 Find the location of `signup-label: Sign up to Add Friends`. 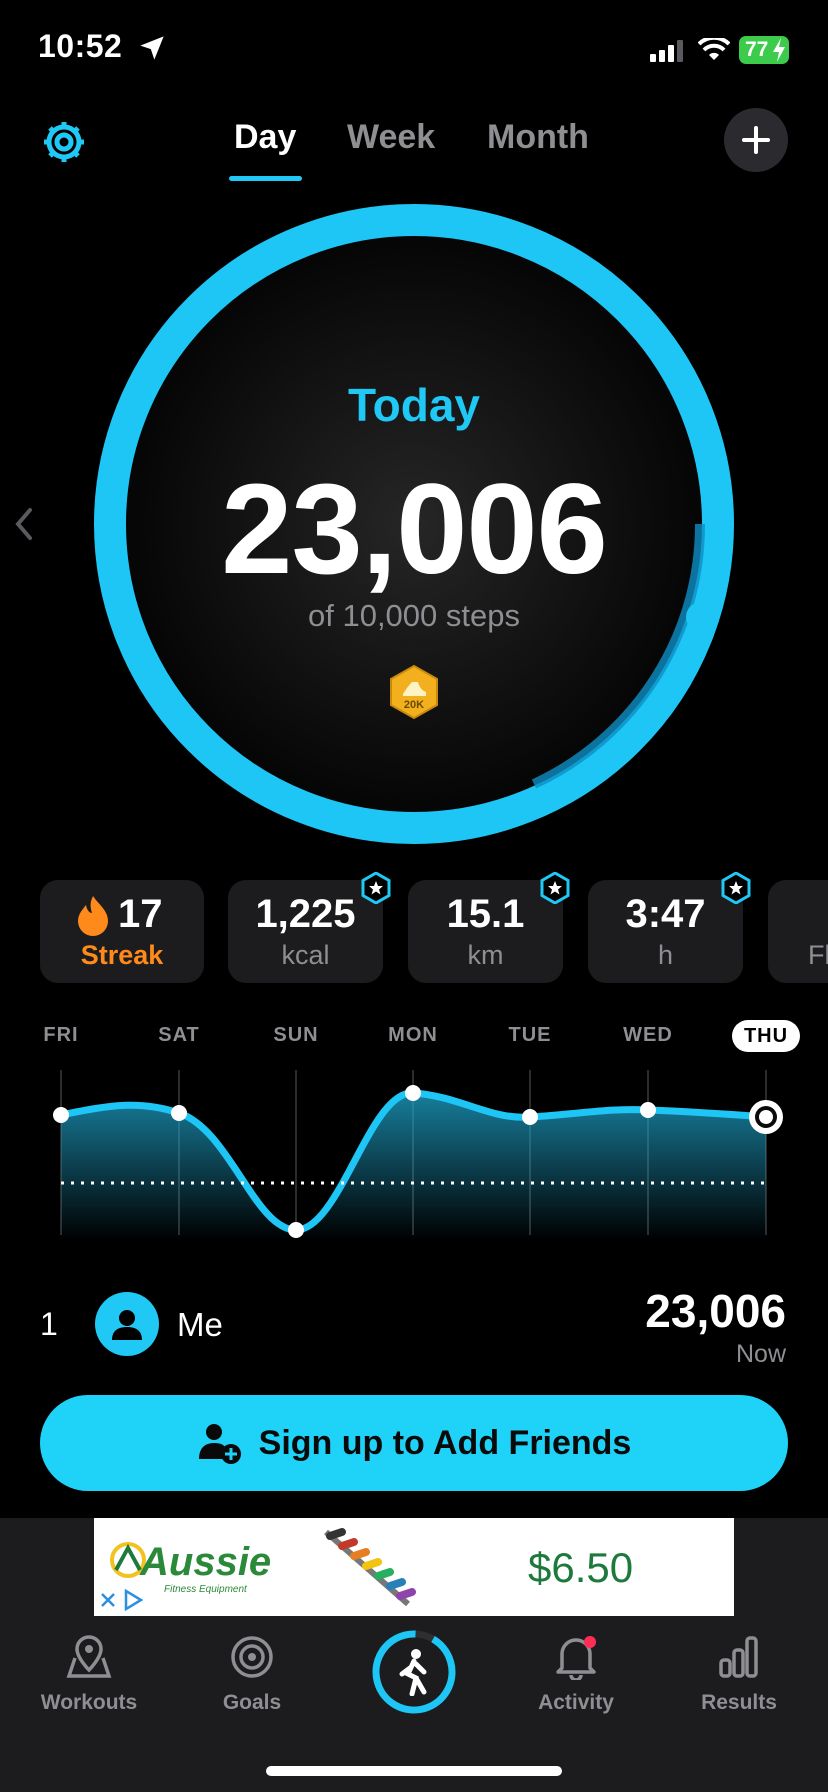

signup-label: Sign up to Add Friends is located at coordinates (445, 1442).